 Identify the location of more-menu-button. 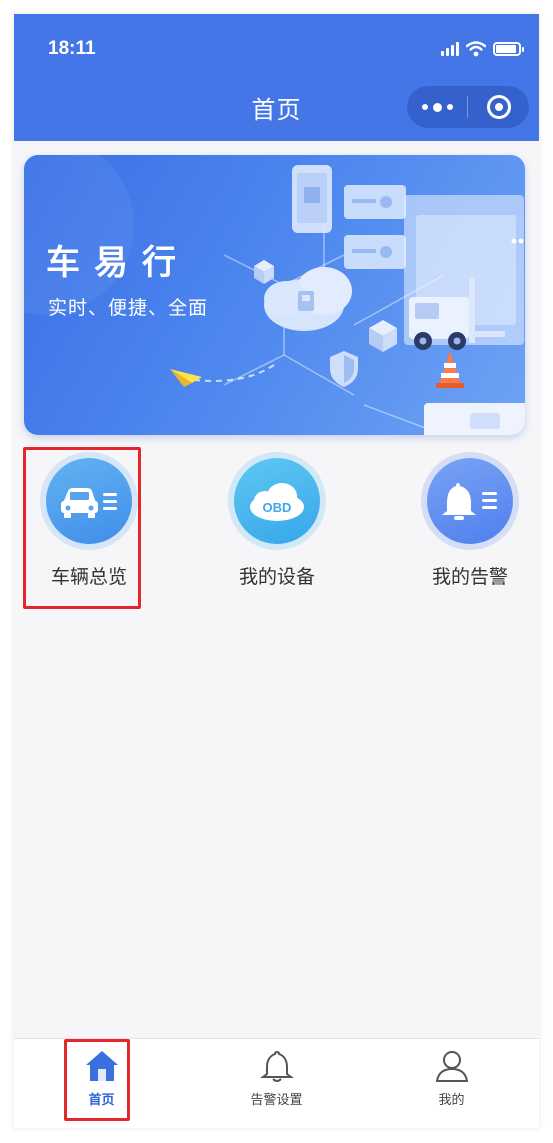
(437, 107).